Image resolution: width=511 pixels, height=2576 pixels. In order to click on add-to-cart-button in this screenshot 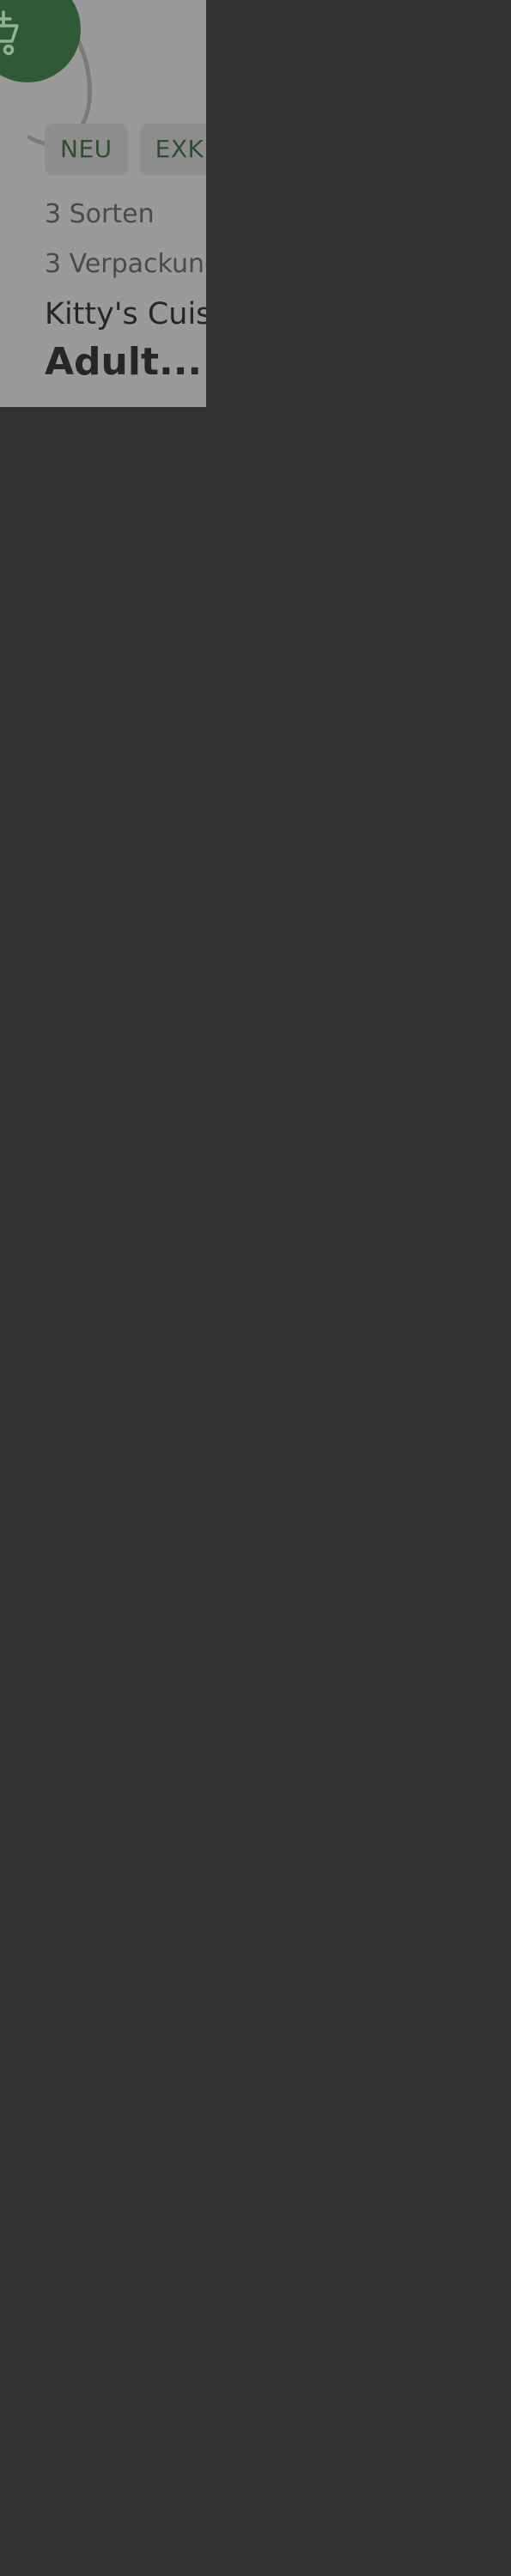, I will do `click(40, 41)`.